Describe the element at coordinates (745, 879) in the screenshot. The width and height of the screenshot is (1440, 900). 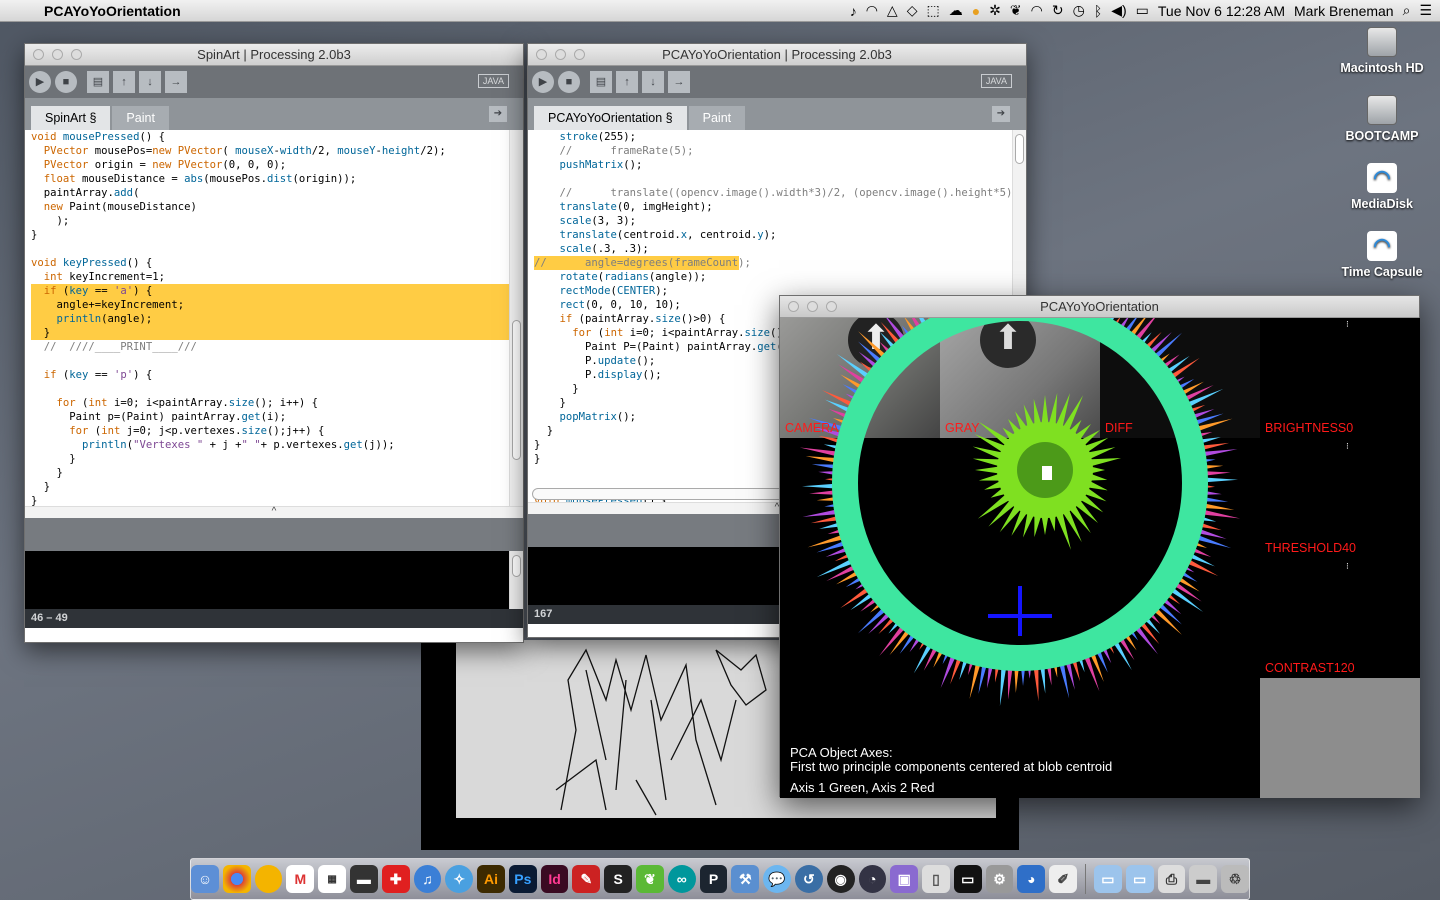
I see `xcode-icon: ⚒` at that location.